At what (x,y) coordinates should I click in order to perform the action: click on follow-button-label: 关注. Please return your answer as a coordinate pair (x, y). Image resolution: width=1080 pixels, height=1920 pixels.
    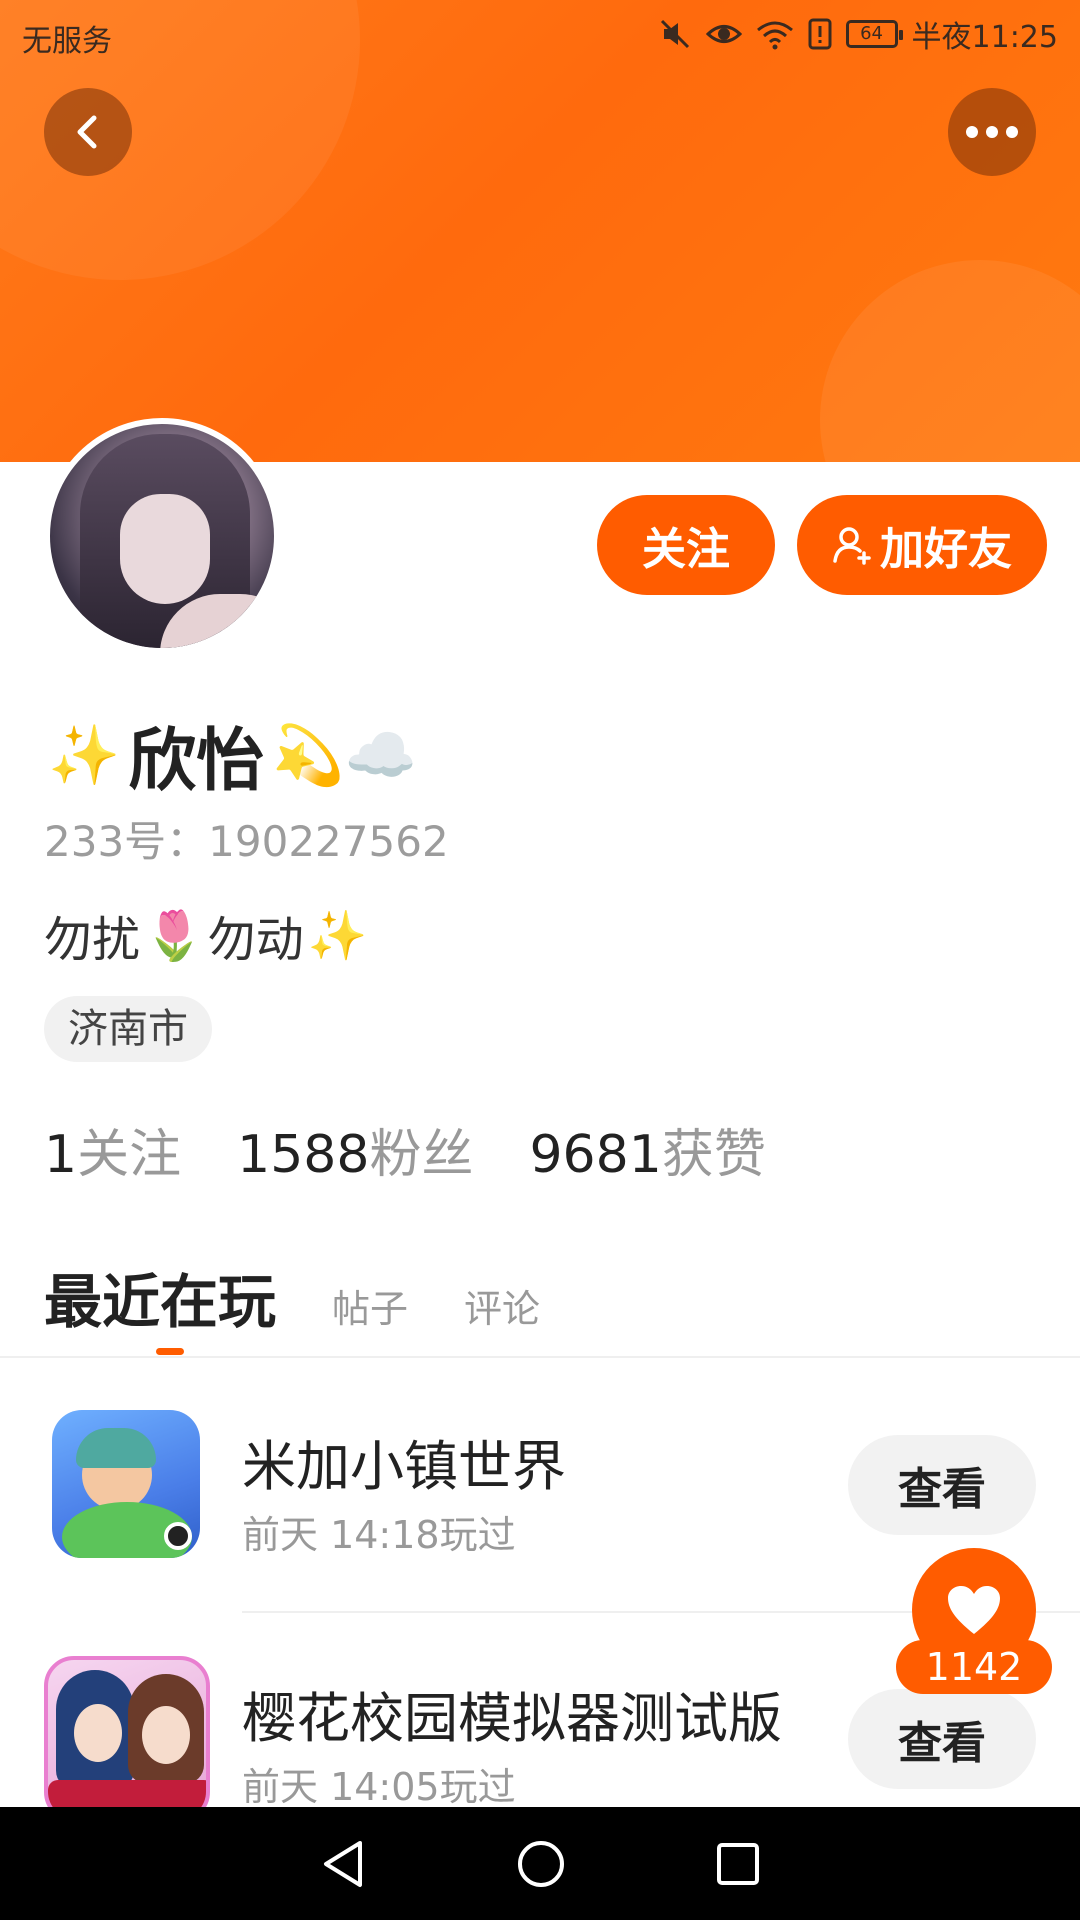
    Looking at the image, I should click on (686, 549).